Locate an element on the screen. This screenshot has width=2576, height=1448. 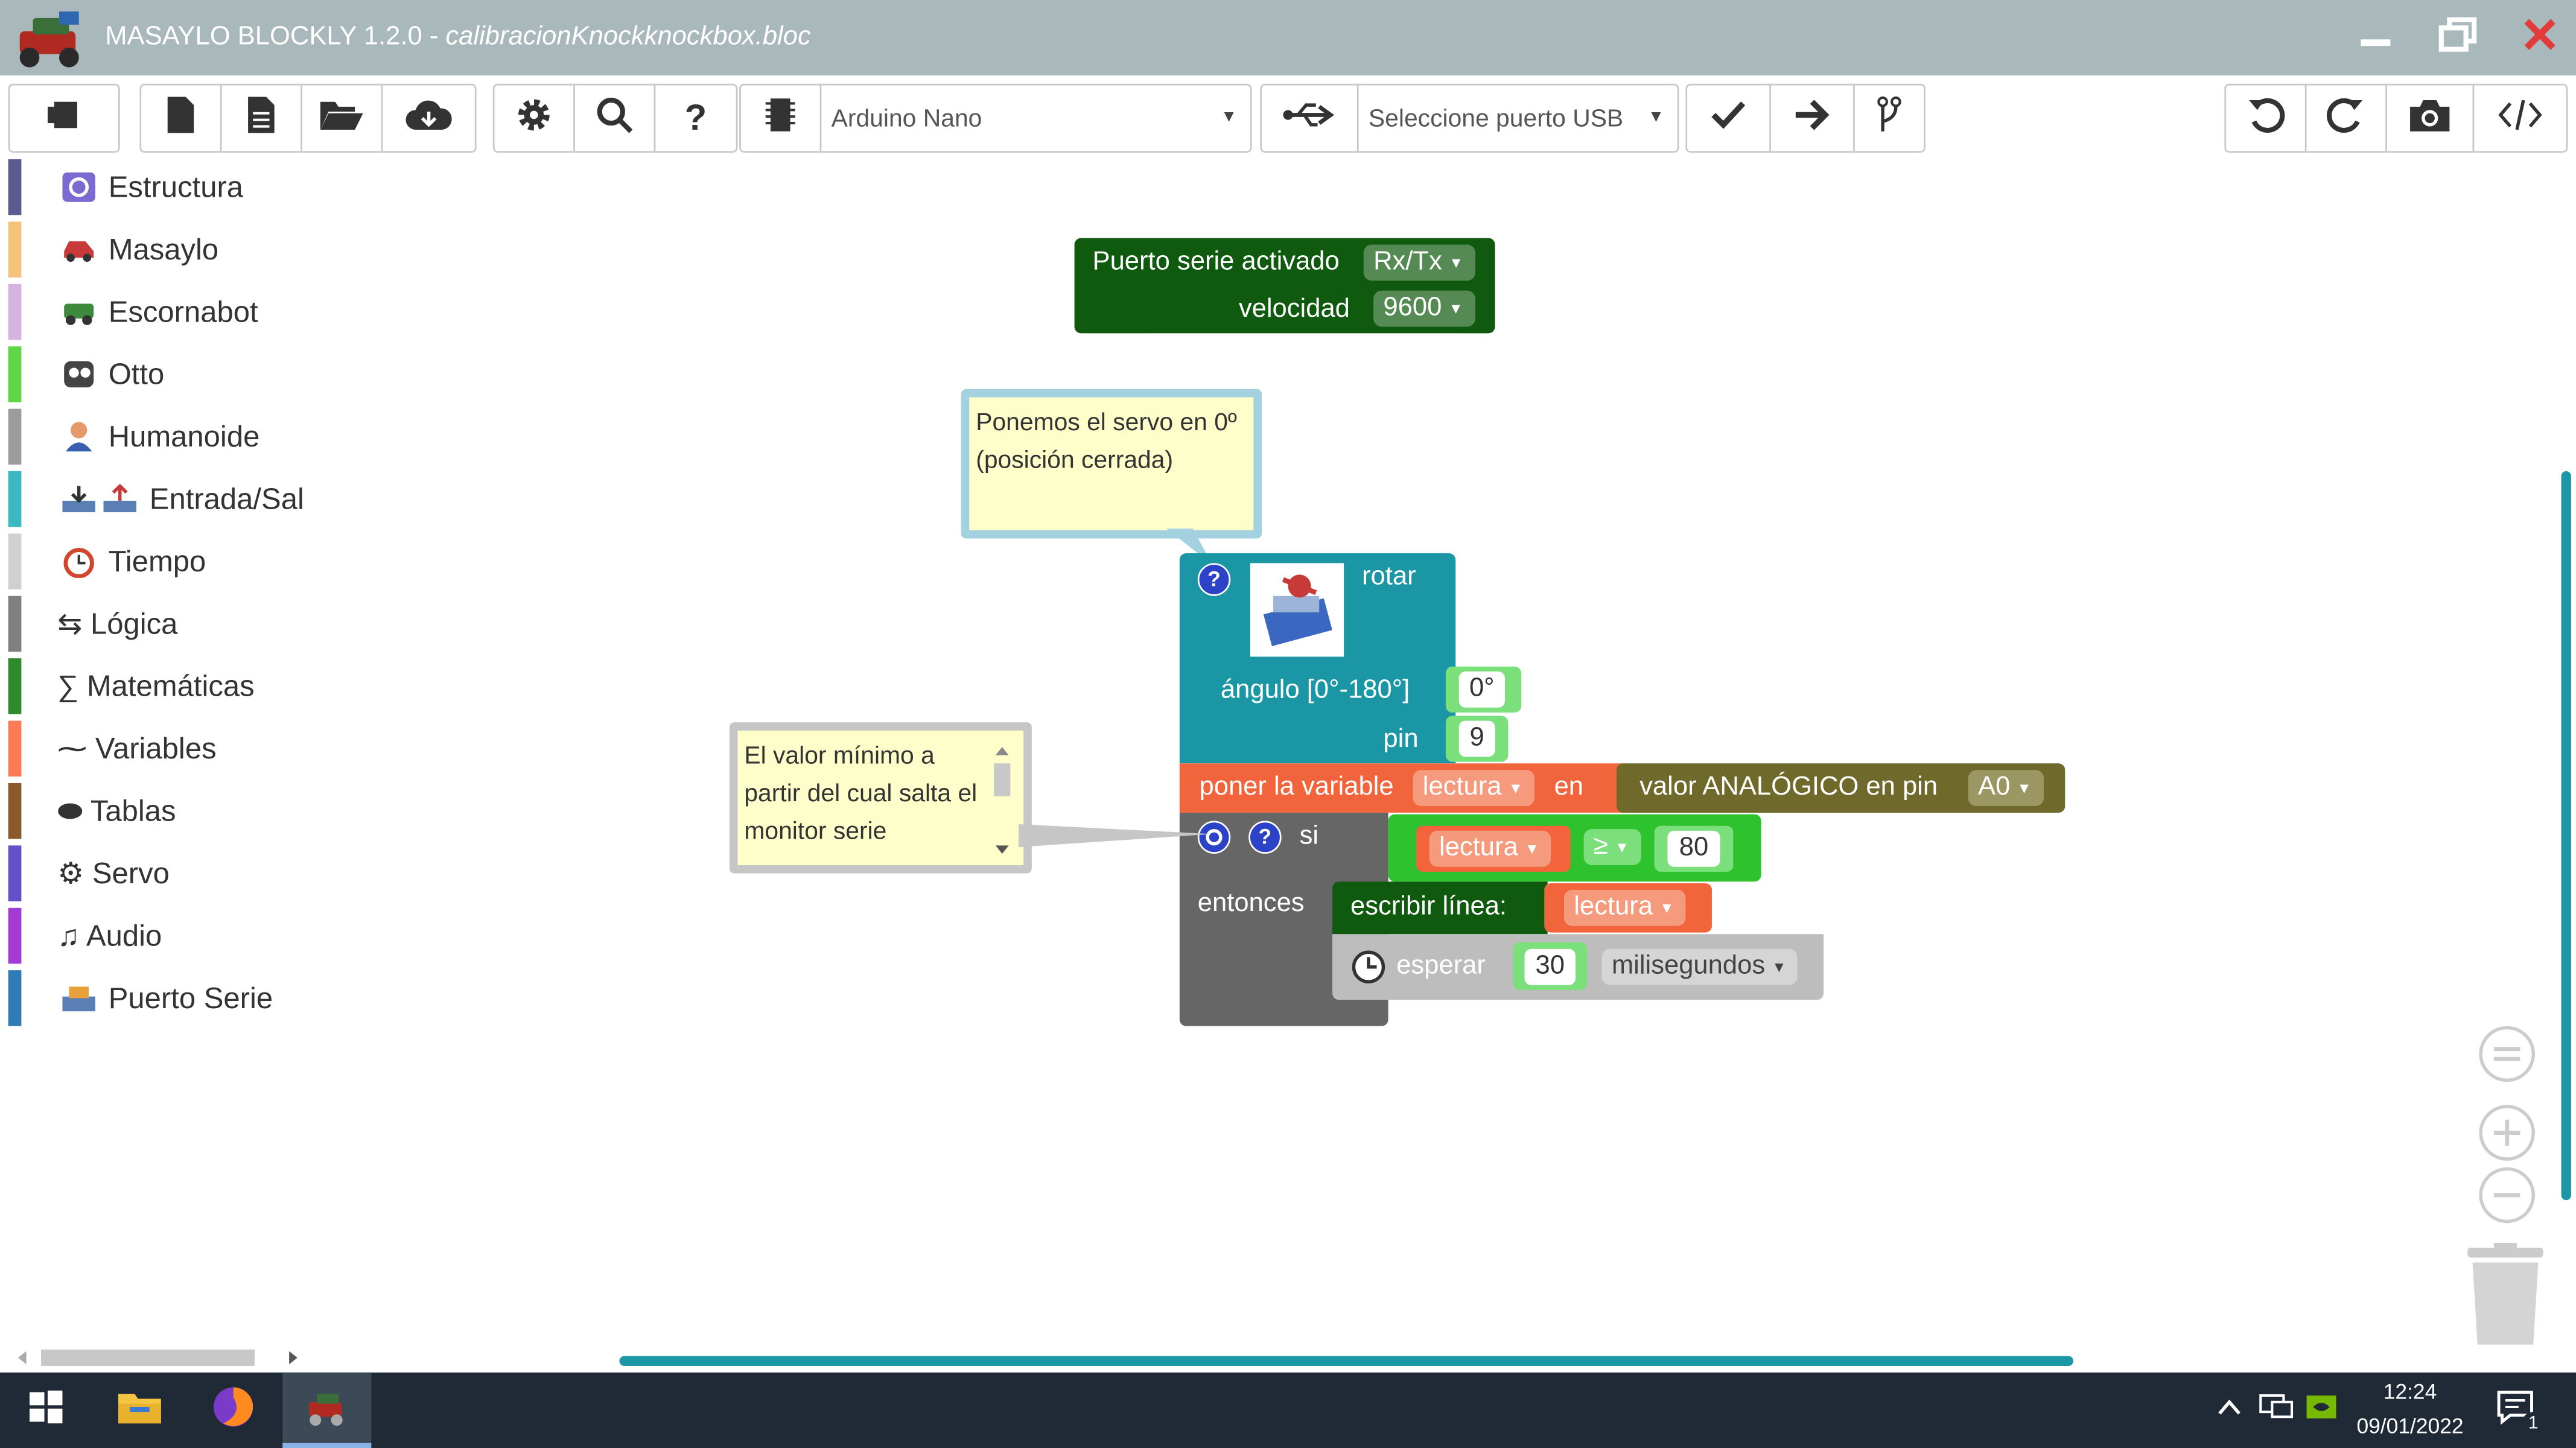
undo-button is located at coordinates (2266, 118).